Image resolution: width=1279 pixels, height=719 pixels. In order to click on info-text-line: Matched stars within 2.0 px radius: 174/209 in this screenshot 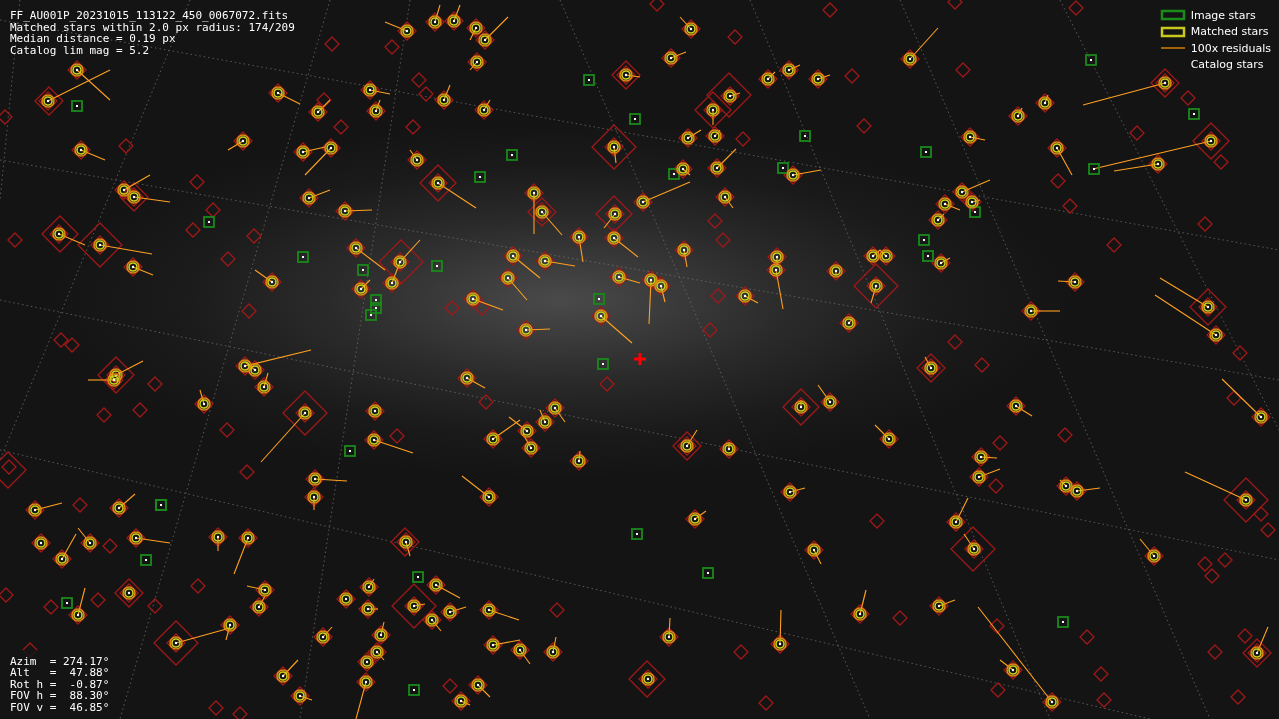, I will do `click(152, 27)`.